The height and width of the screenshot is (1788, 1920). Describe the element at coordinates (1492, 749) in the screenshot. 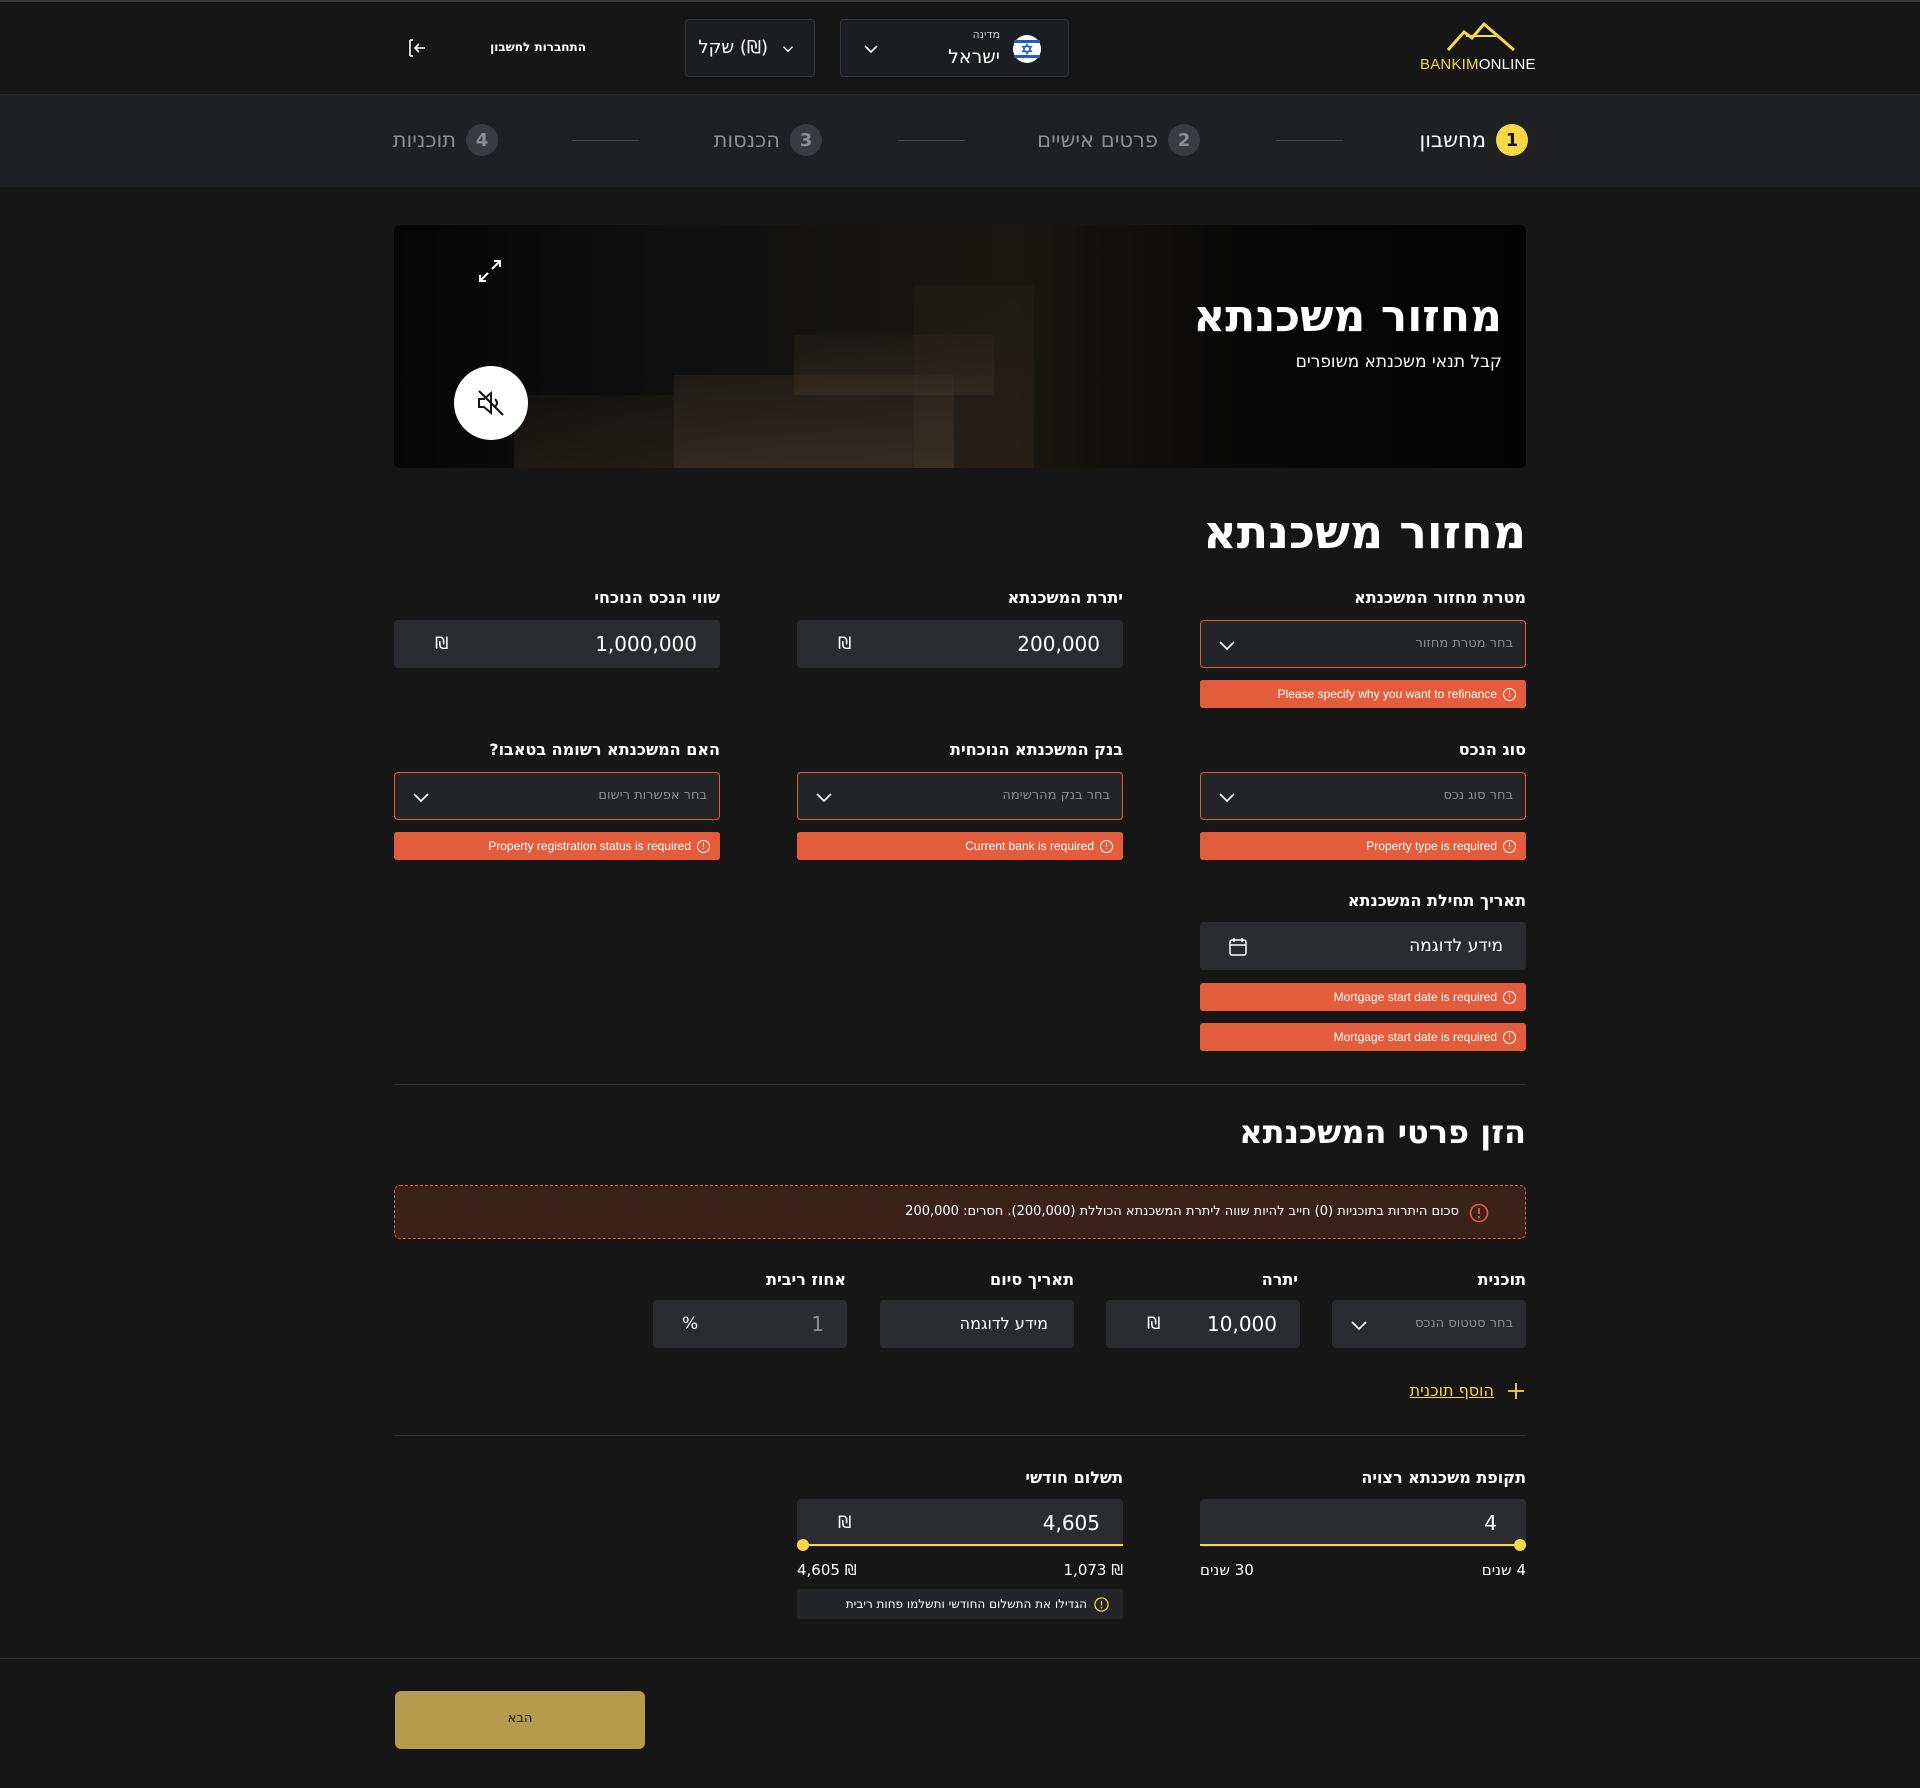

I see `property-type-label: סוג הנכס` at that location.